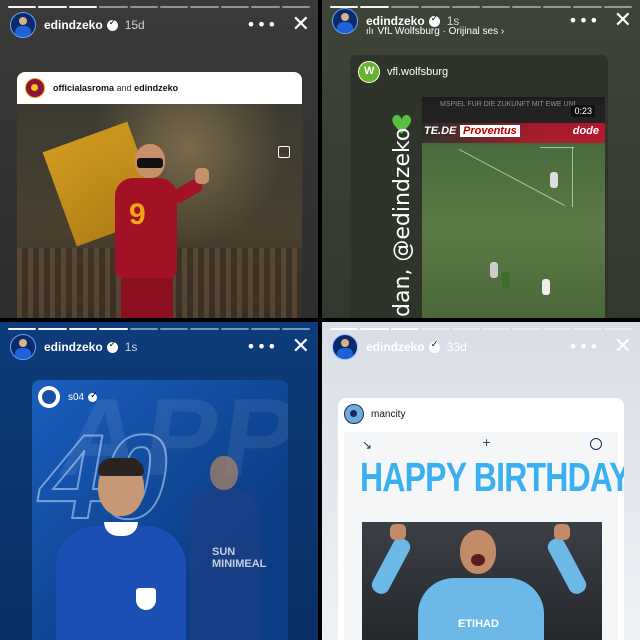 Image resolution: width=640 pixels, height=640 pixels. I want to click on player-figure, so click(121, 549).